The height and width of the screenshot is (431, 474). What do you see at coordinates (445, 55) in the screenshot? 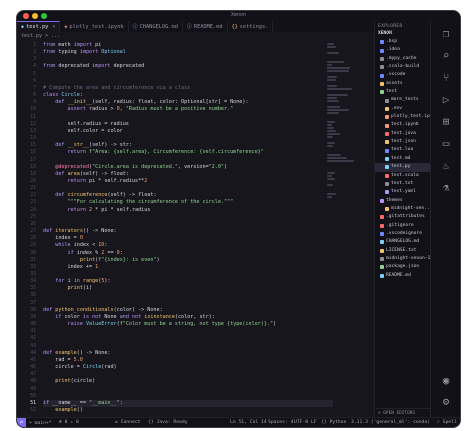
I see `search-icon: ⌕` at bounding box center [445, 55].